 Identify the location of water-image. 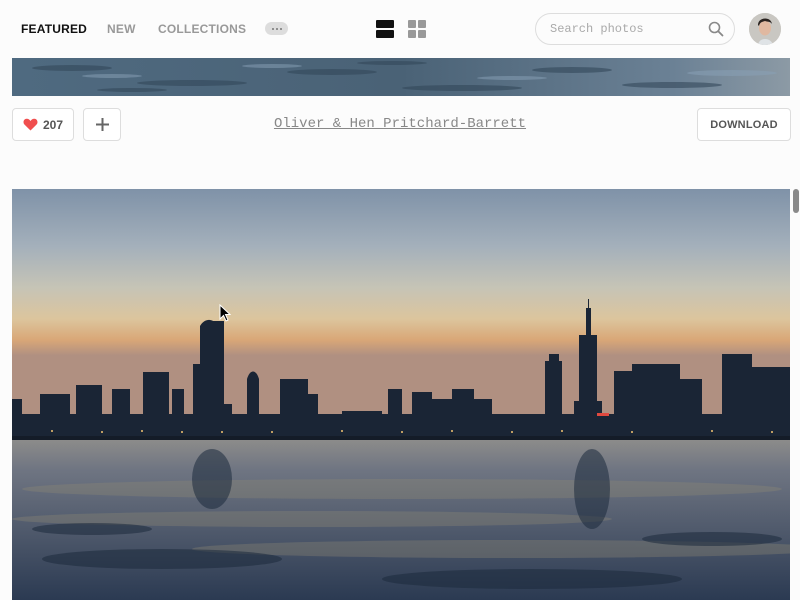
(401, 77).